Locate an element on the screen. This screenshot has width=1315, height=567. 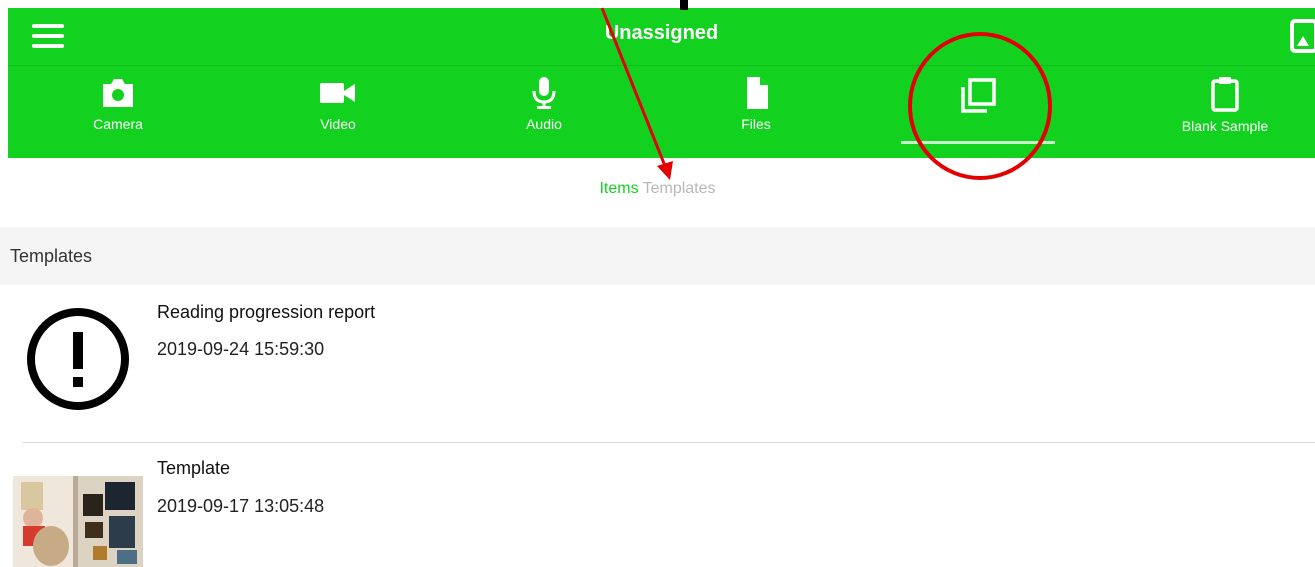
tab-templates: Templates is located at coordinates (679, 188).